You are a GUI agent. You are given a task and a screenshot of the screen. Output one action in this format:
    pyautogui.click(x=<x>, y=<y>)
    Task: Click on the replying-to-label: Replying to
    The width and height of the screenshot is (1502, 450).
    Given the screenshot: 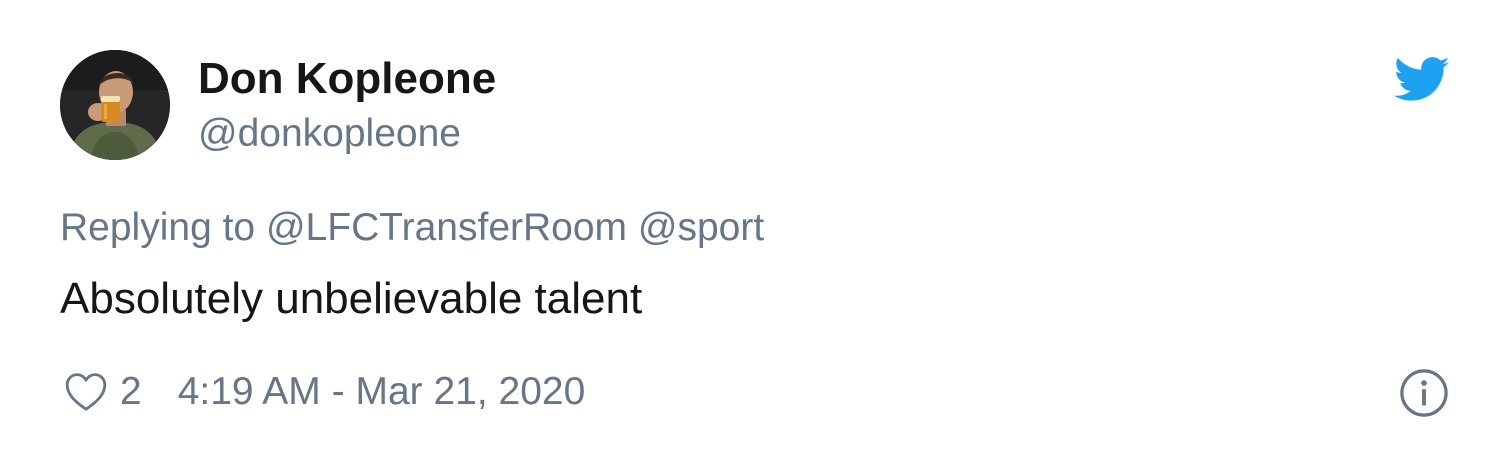 What is the action you would take?
    pyautogui.click(x=158, y=227)
    